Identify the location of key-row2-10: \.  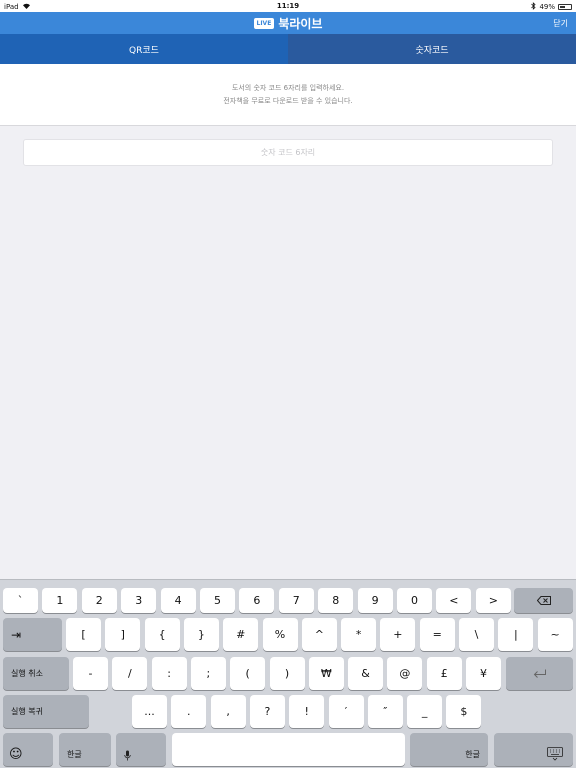
(476, 634).